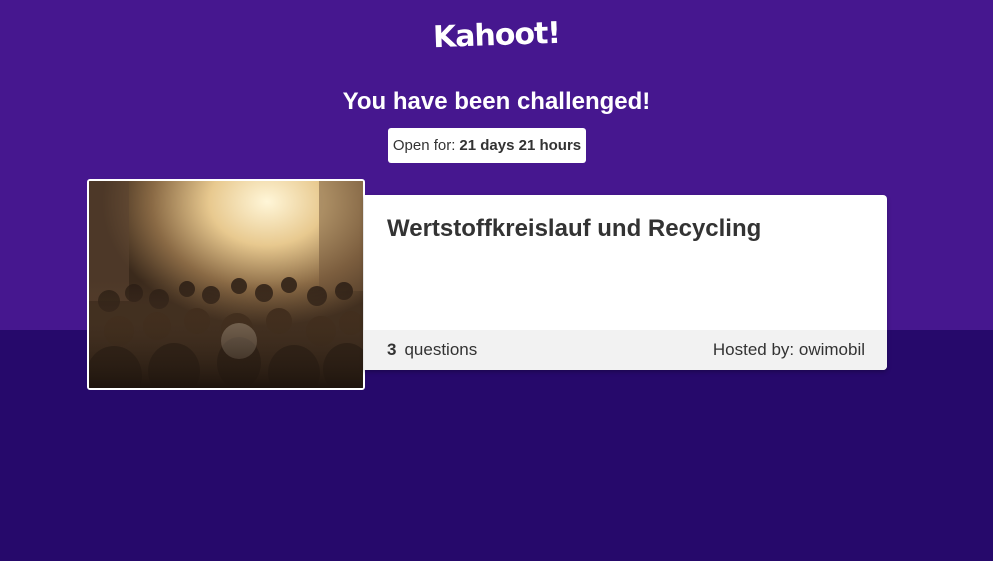 This screenshot has width=993, height=561. What do you see at coordinates (424, 145) in the screenshot?
I see `open-for-label: Open for:` at bounding box center [424, 145].